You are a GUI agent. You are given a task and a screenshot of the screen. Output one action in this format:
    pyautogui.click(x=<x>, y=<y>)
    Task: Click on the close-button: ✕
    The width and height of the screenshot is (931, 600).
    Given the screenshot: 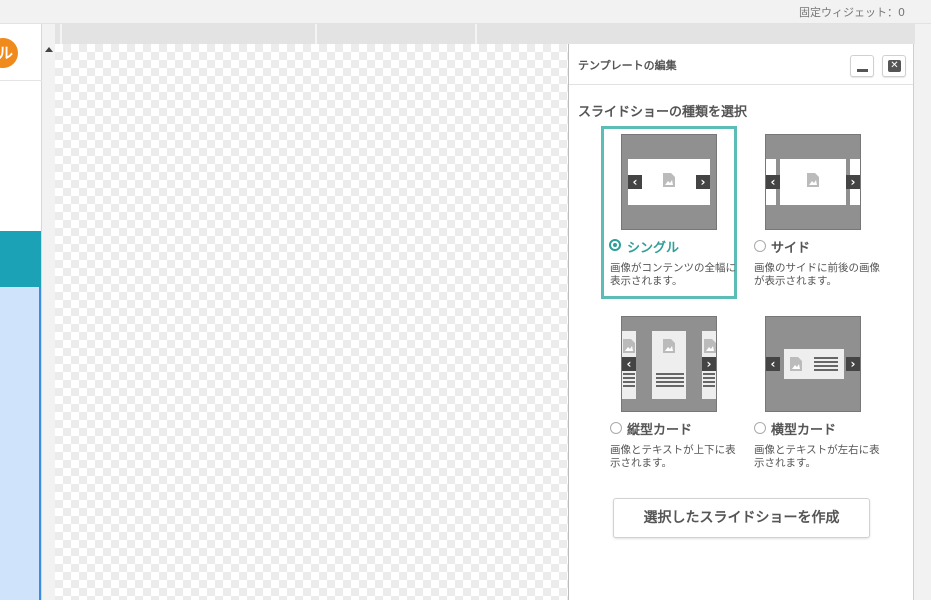 What is the action you would take?
    pyautogui.click(x=894, y=66)
    